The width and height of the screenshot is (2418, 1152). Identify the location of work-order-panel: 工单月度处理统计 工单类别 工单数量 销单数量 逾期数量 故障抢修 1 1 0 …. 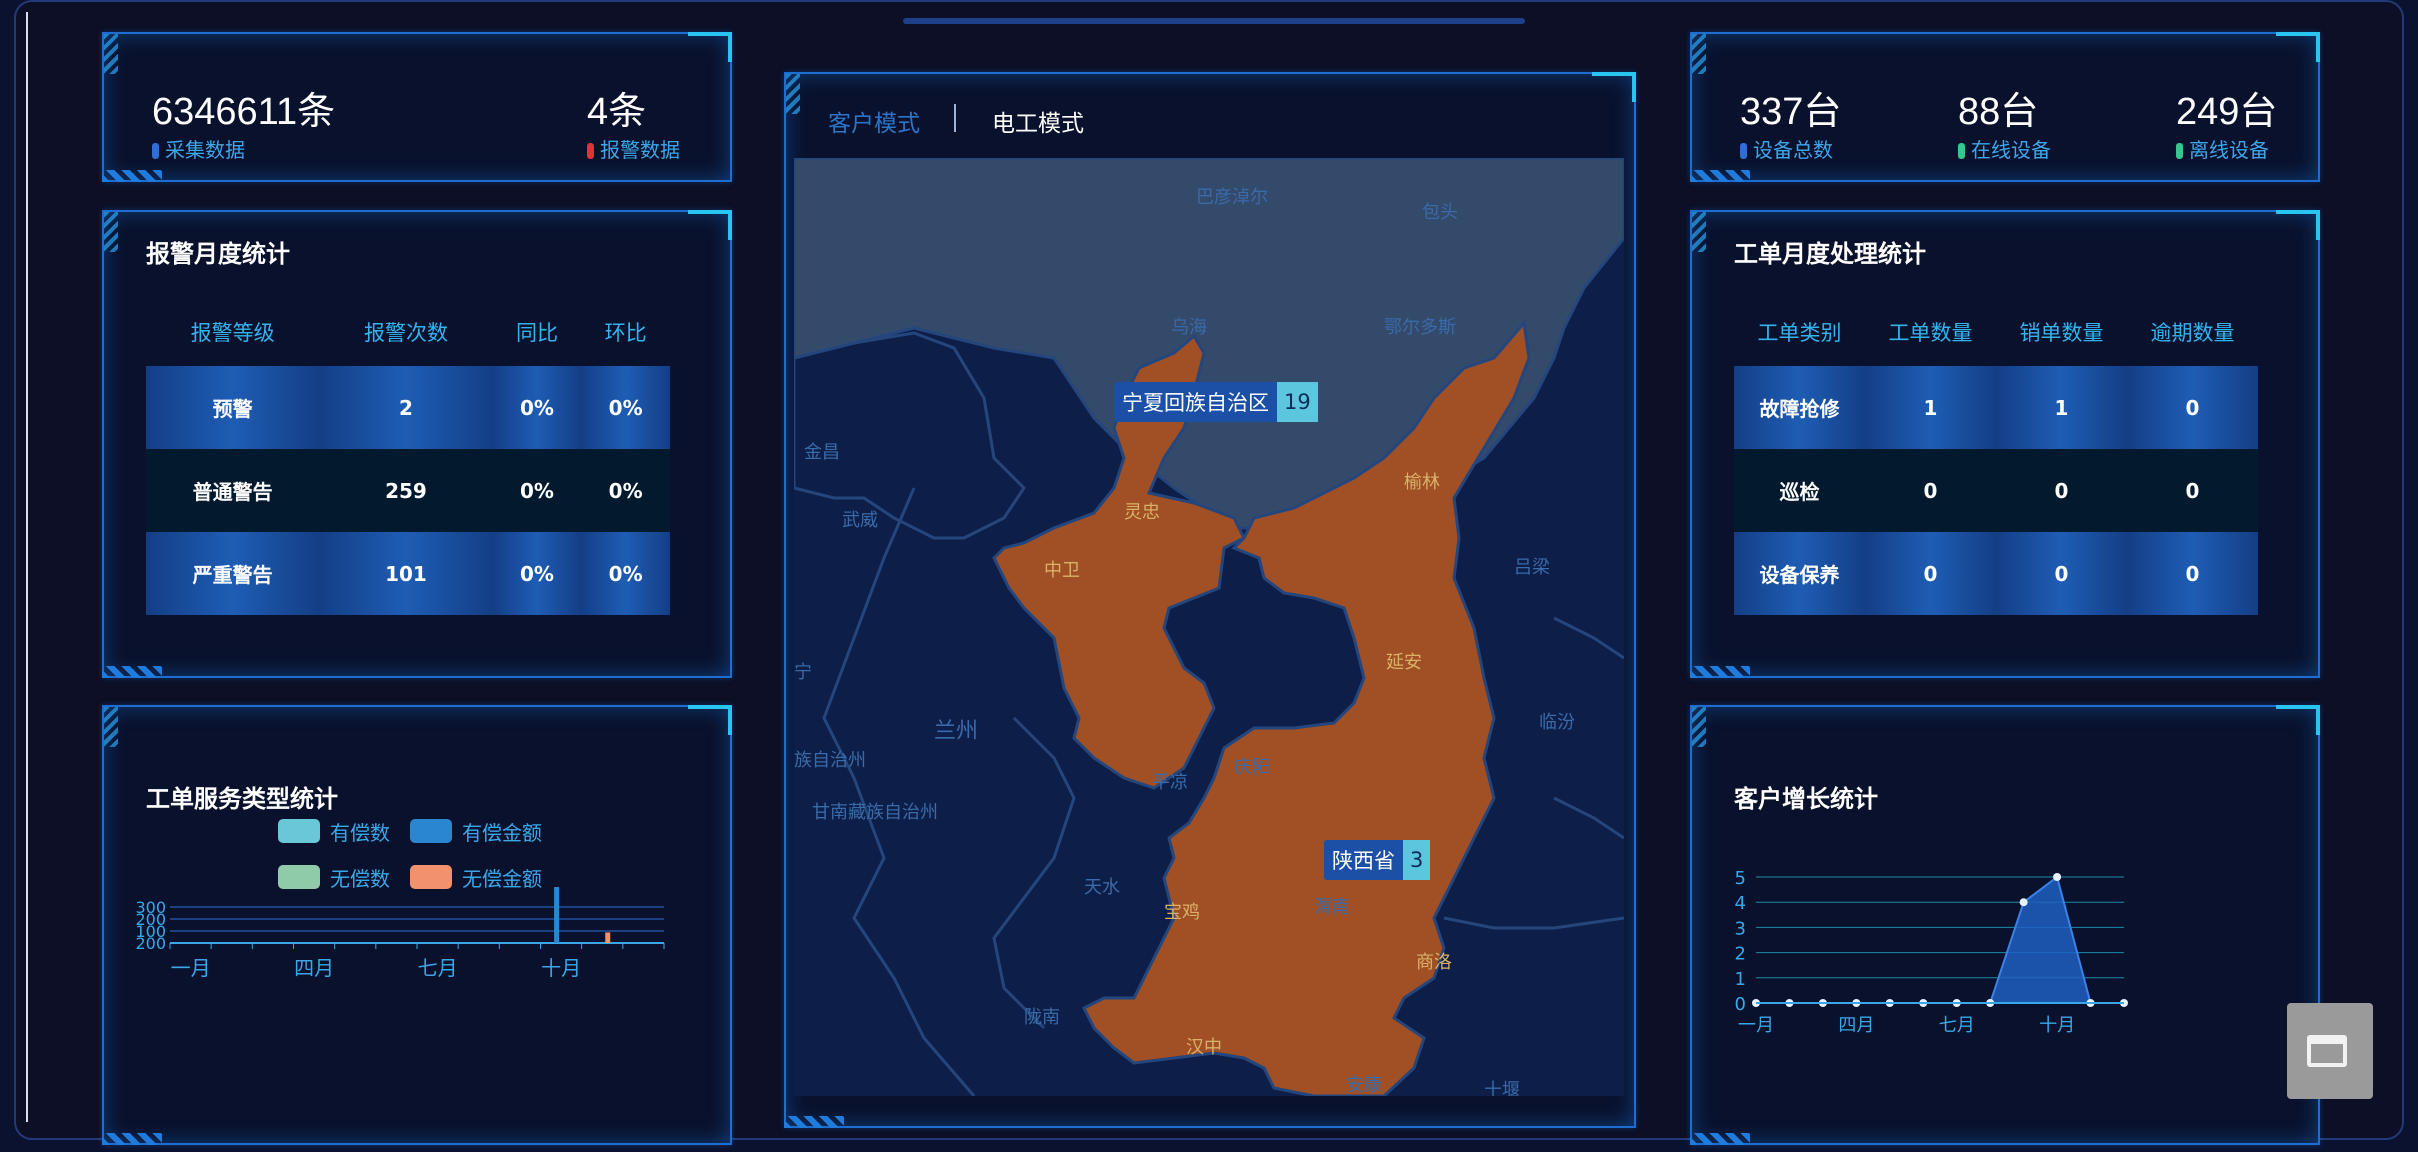
(2005, 444).